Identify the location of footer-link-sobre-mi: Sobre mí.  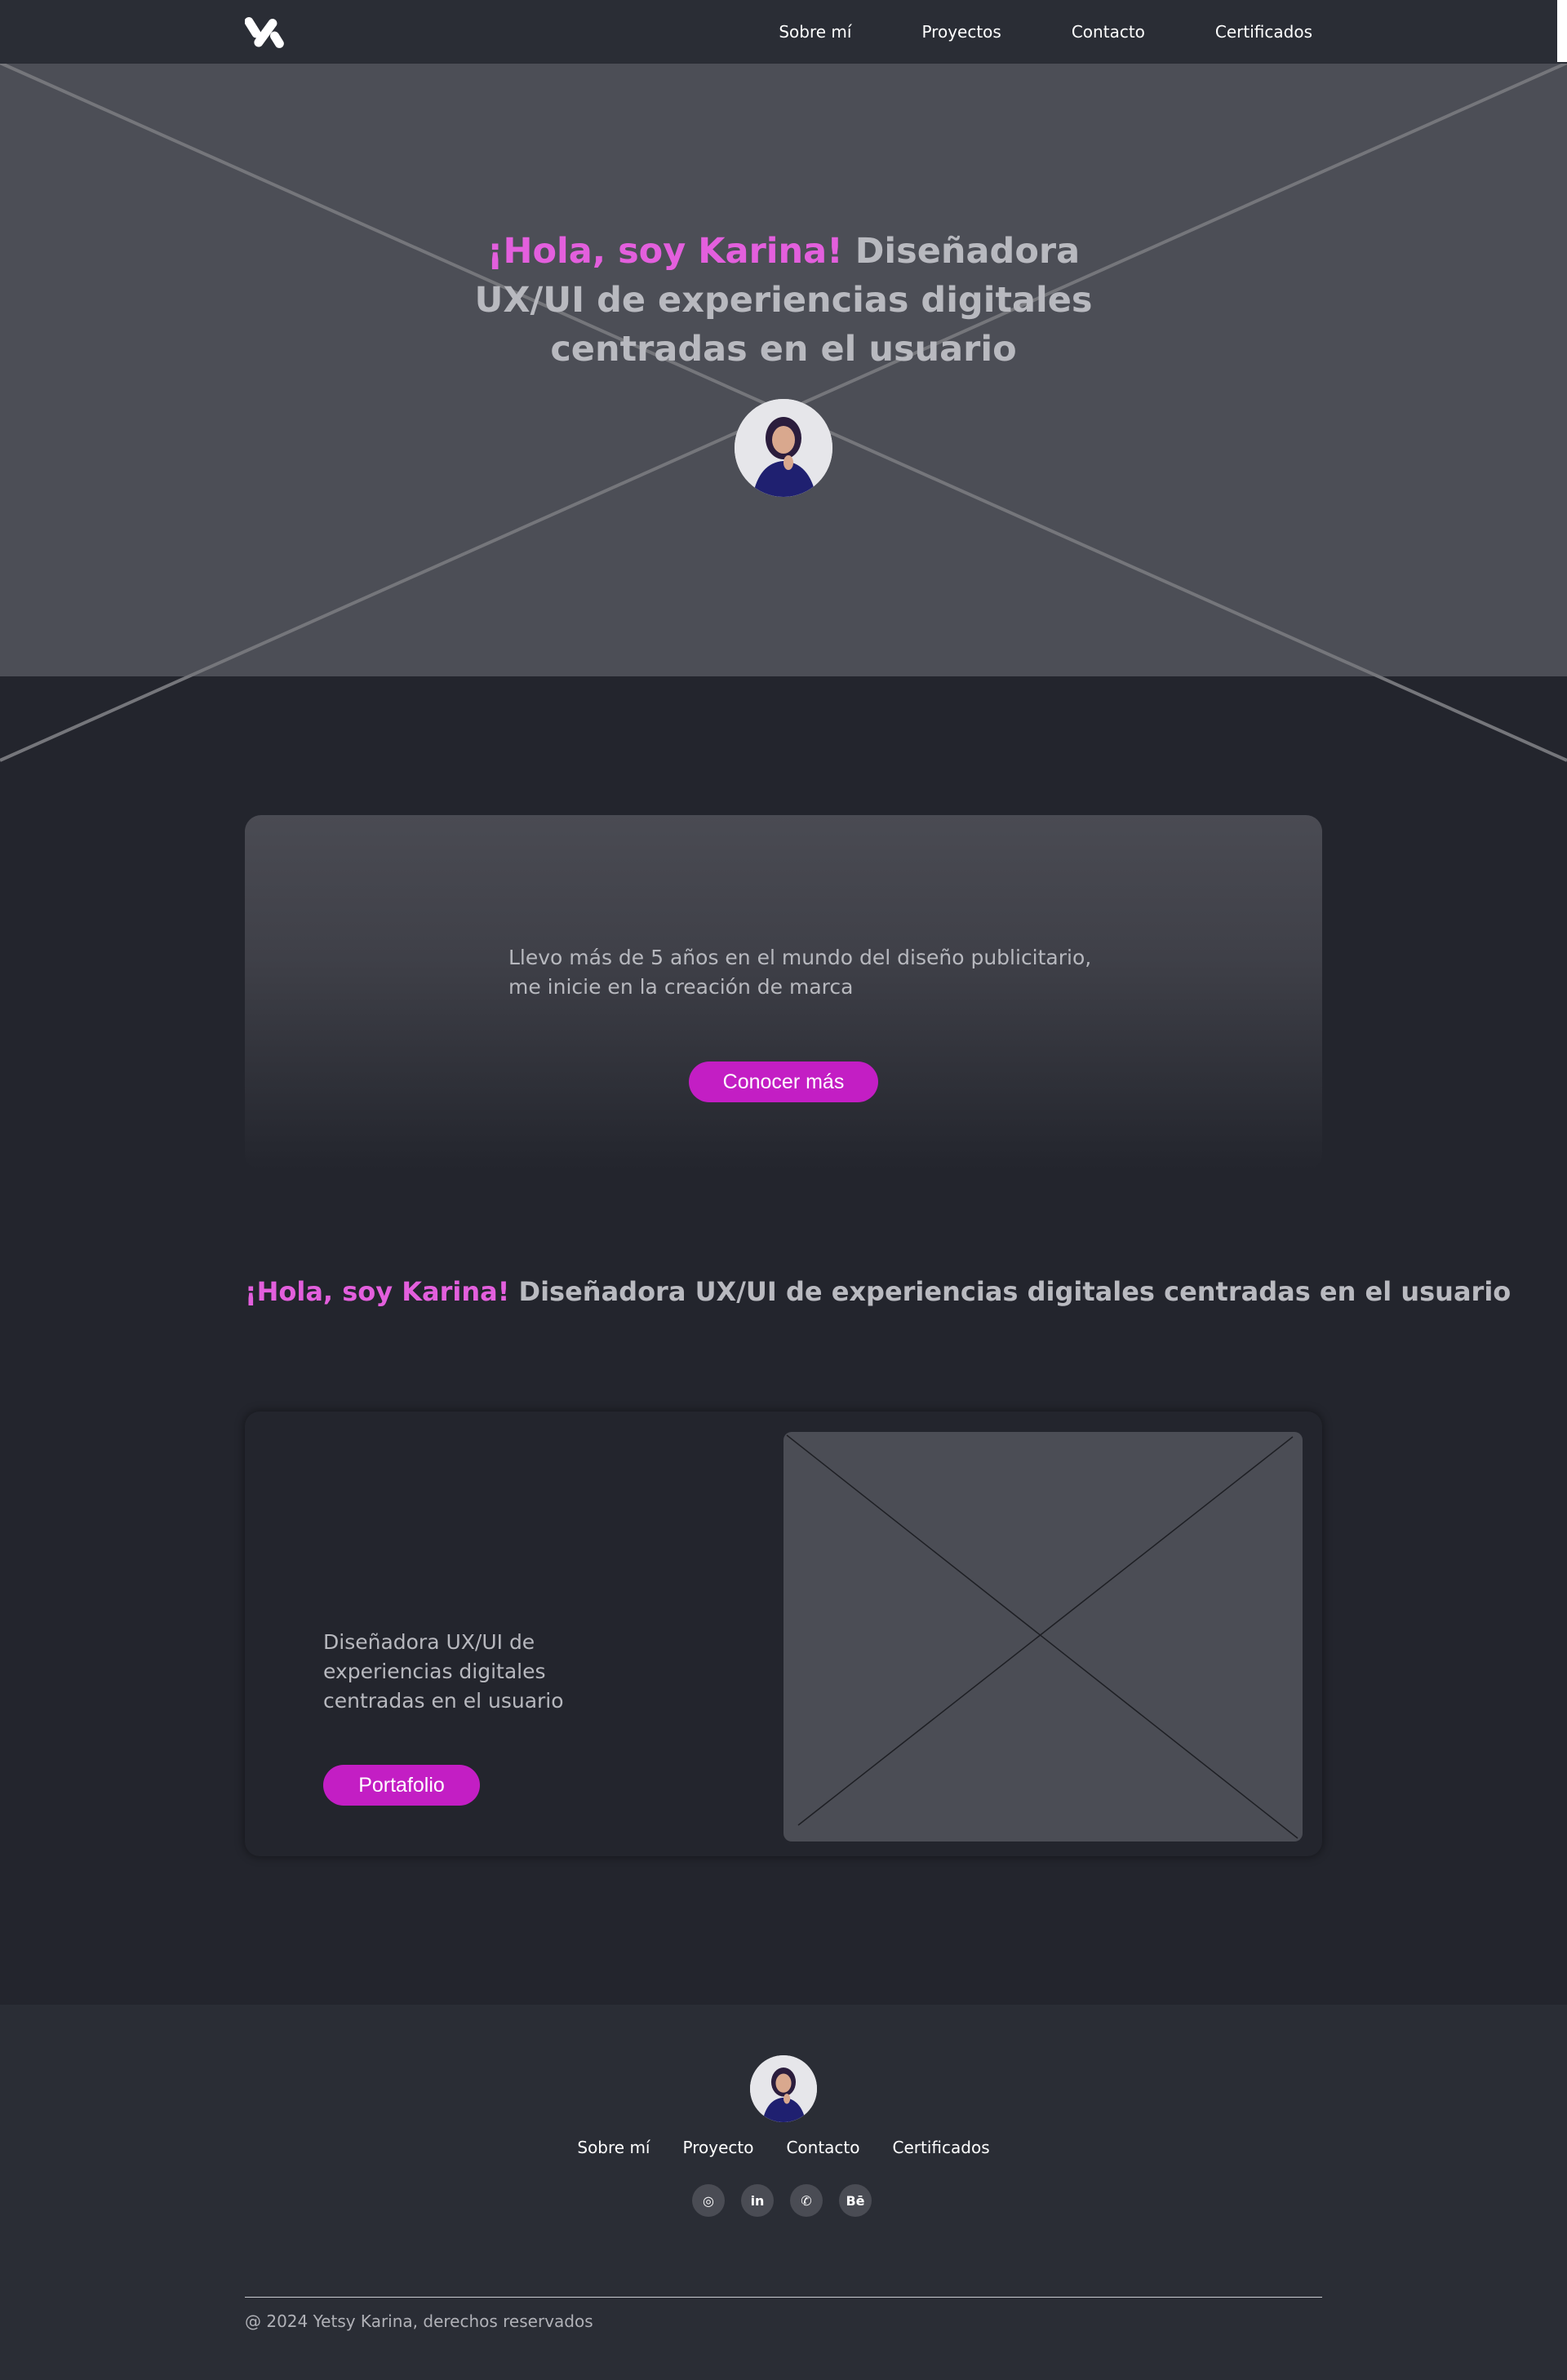
(613, 2147).